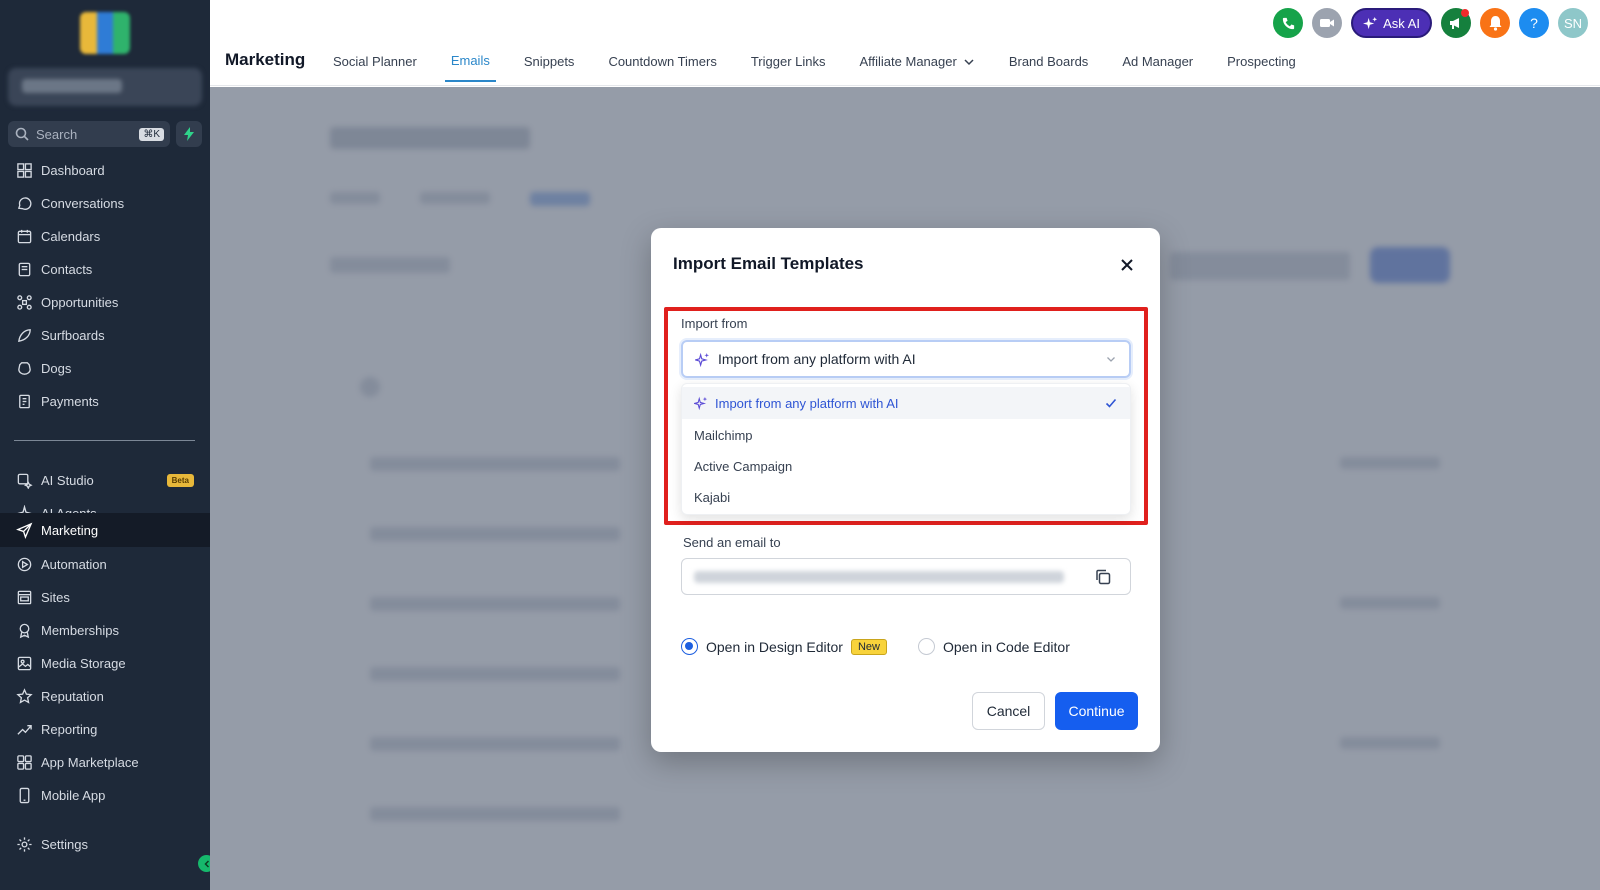 The image size is (1600, 890). I want to click on tab-label: Prospecting, so click(1261, 61).